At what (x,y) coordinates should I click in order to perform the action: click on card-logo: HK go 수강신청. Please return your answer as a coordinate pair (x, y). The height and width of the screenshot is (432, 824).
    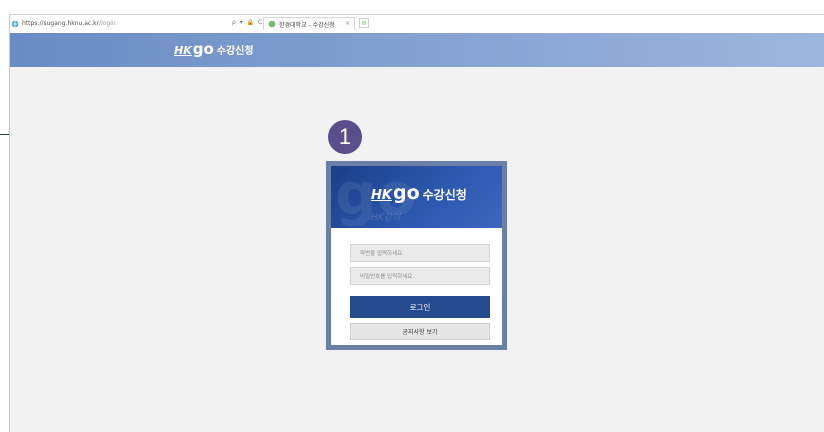
    Looking at the image, I should click on (419, 193).